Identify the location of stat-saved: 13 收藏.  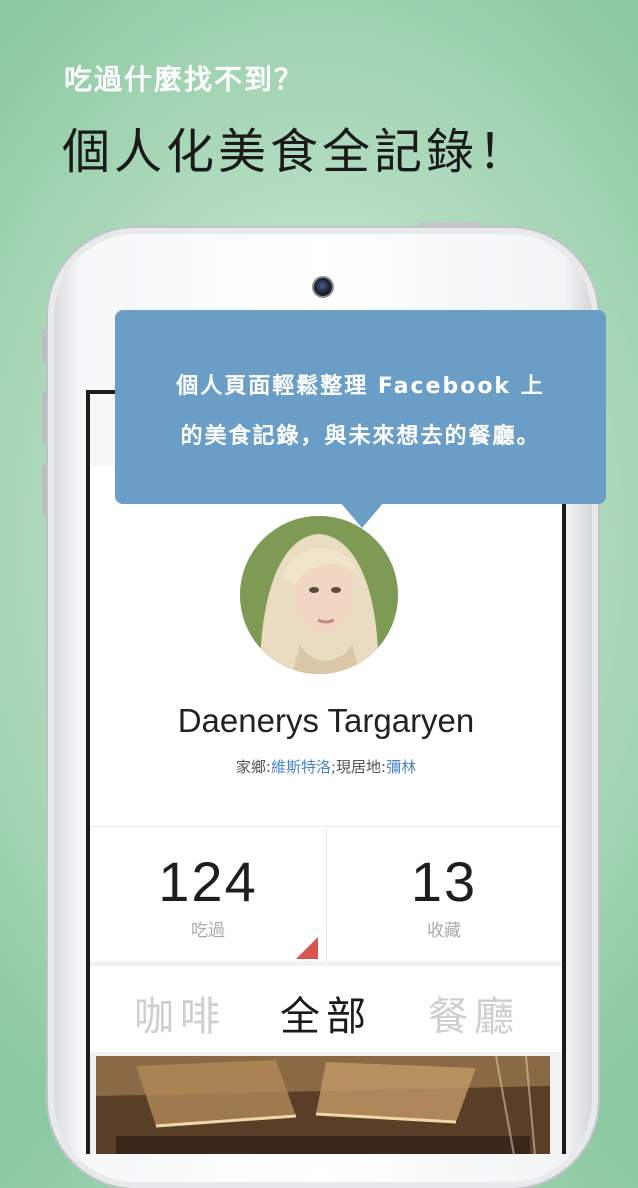
(444, 894).